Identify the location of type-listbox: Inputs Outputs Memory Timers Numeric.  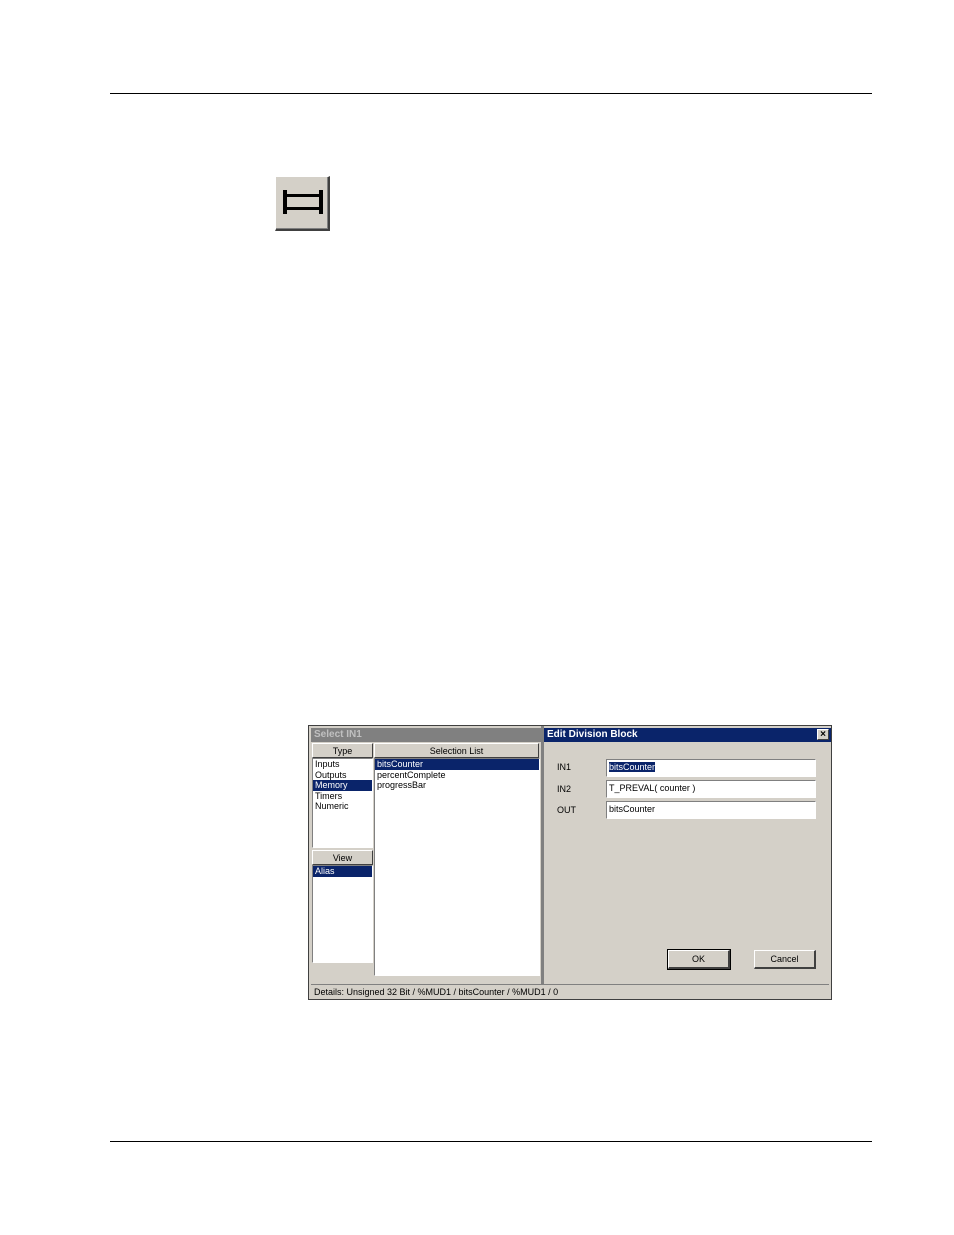
(342, 803).